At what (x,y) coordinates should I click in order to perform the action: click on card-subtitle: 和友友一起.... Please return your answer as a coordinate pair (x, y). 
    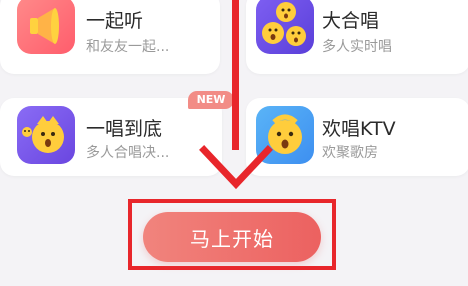
    Looking at the image, I should click on (128, 47).